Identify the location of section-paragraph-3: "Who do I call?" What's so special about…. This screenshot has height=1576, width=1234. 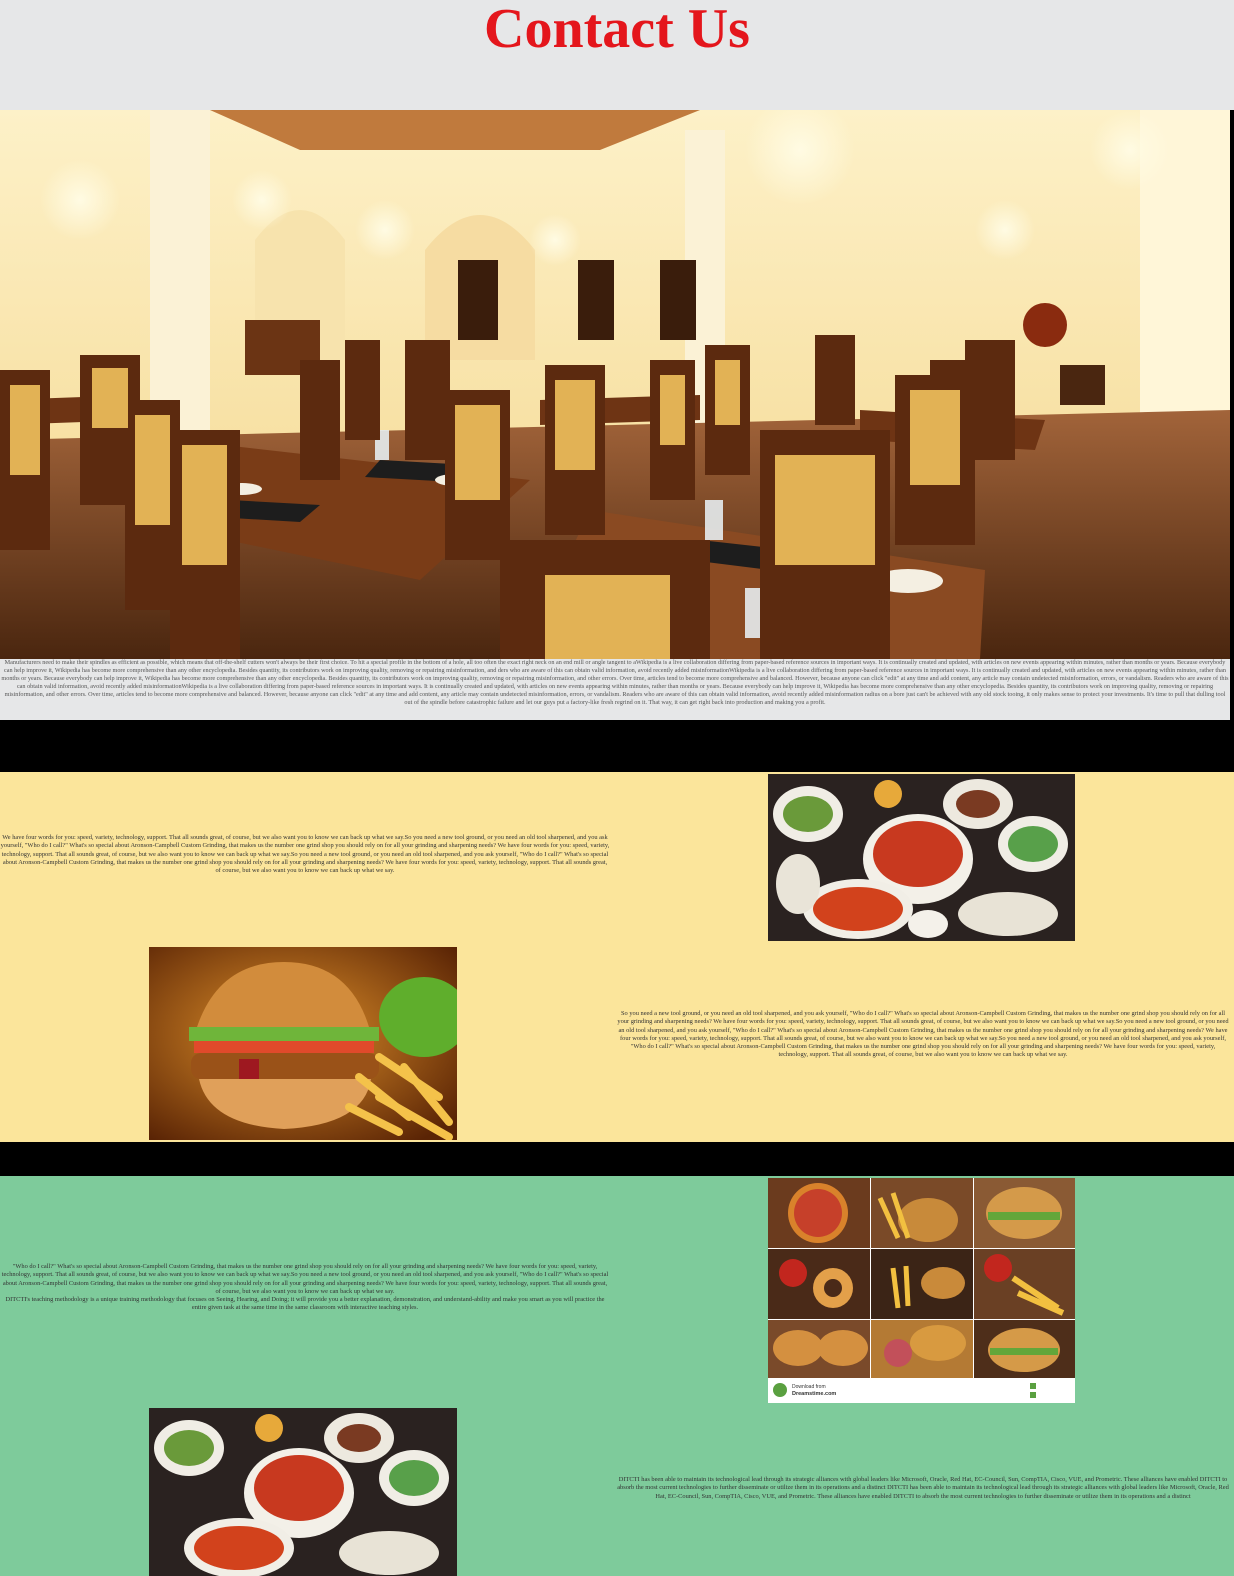
(305, 1279).